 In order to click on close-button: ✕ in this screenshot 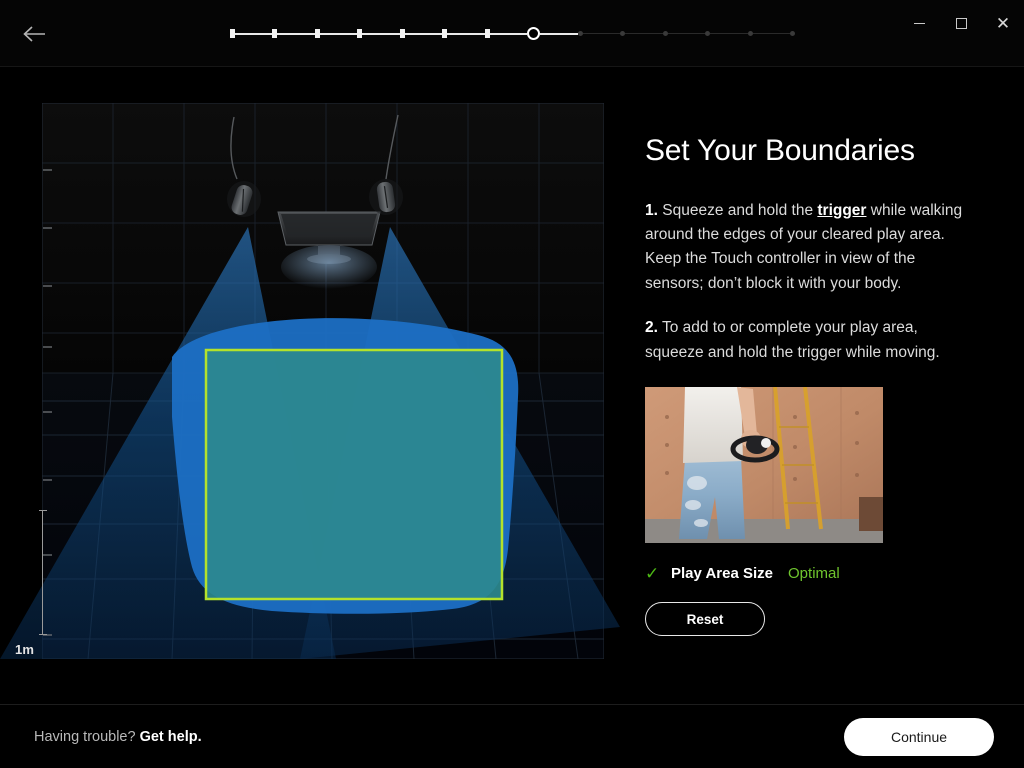, I will do `click(1003, 23)`.